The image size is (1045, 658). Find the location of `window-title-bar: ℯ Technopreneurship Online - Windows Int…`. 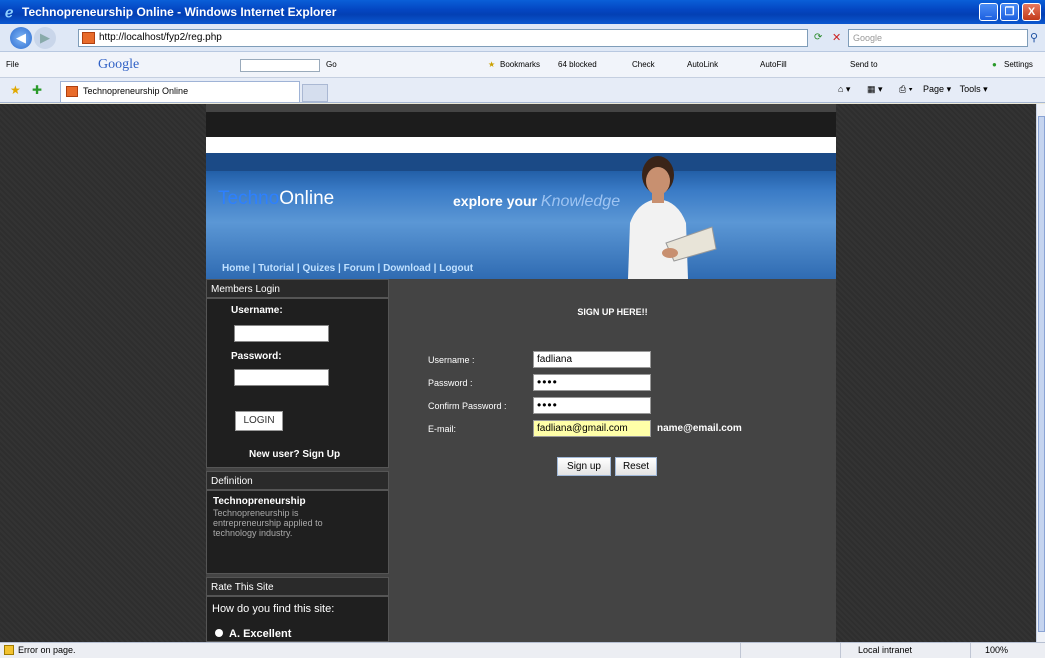

window-title-bar: ℯ Technopreneurship Online - Windows Int… is located at coordinates (522, 12).